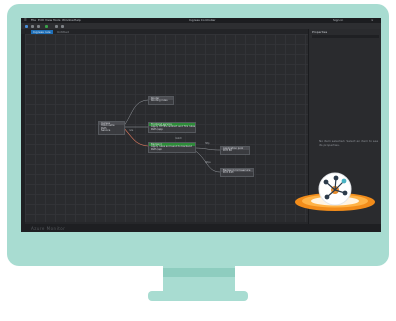 The height and width of the screenshot is (321, 396). Describe the element at coordinates (345, 36) in the screenshot. I see `search-input` at that location.